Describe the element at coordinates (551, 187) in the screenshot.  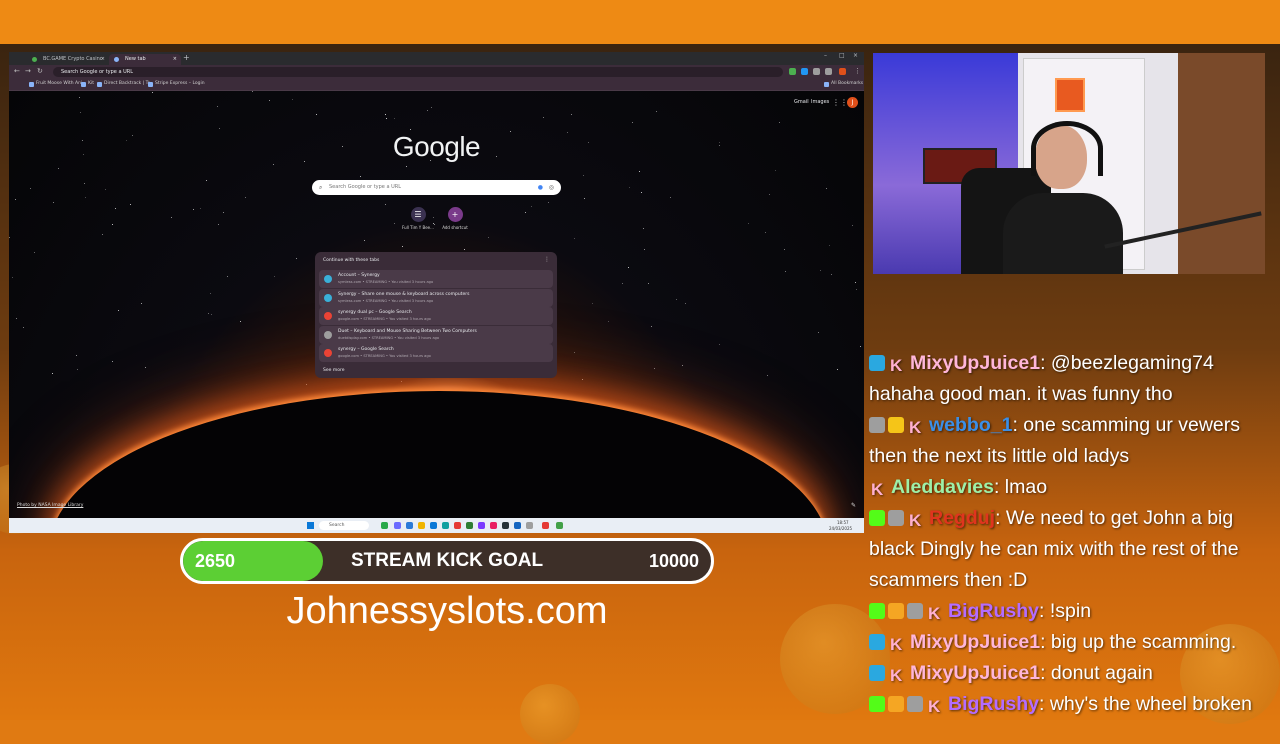
I see `lens-icon: ◎` at that location.